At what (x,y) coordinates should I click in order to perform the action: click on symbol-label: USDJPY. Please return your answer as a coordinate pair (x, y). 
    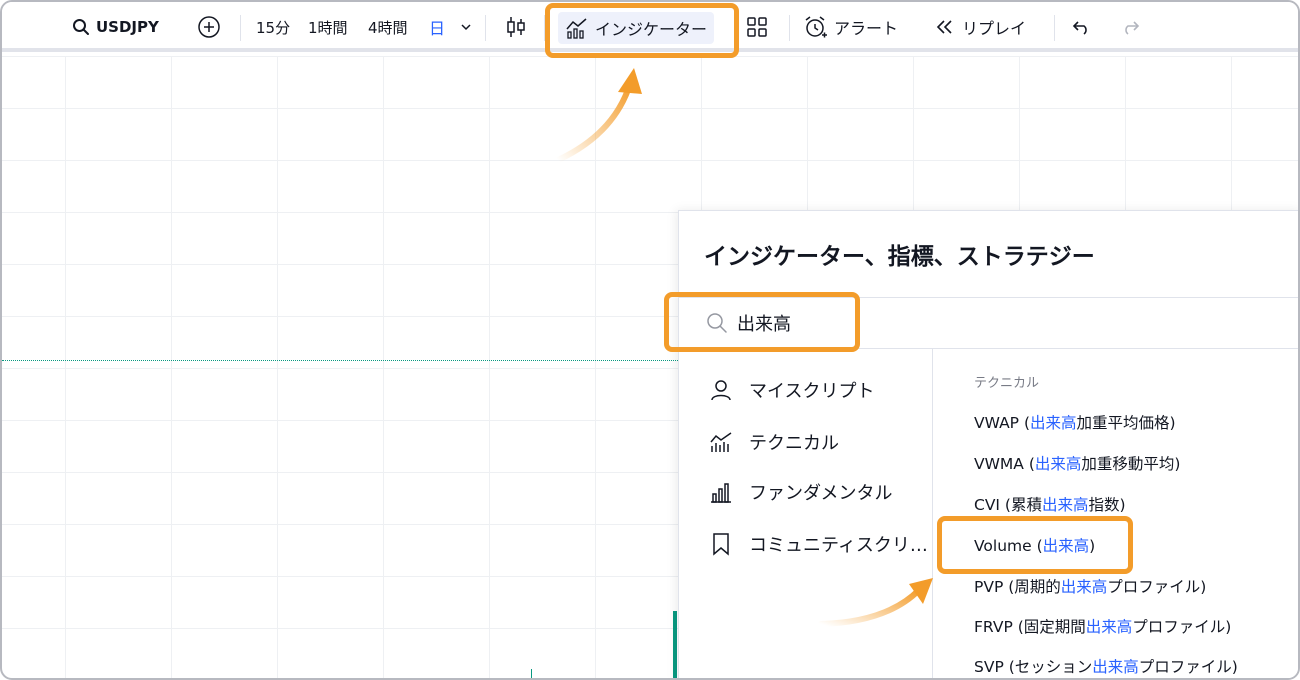
    Looking at the image, I should click on (127, 27).